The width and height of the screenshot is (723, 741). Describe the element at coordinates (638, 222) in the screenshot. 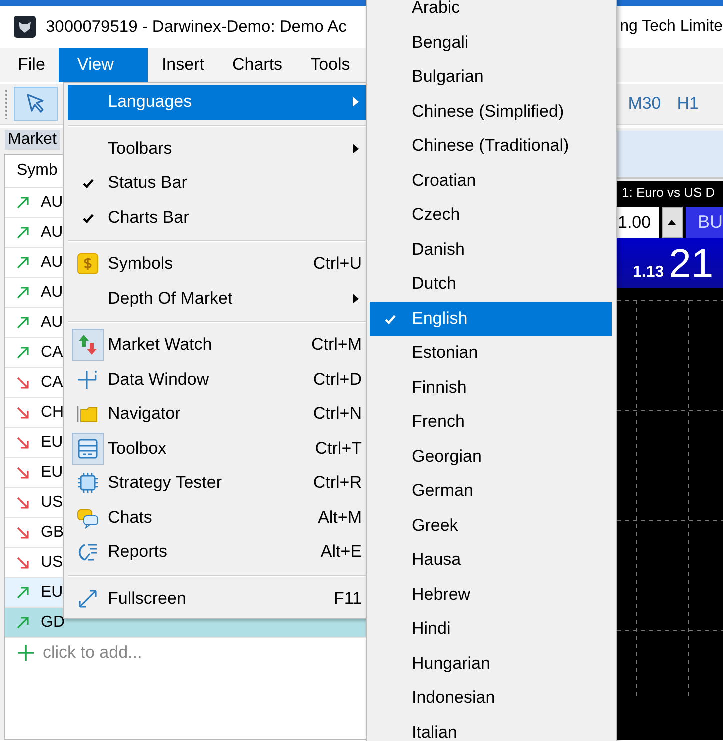

I see `lot-size-field: 1.00` at that location.